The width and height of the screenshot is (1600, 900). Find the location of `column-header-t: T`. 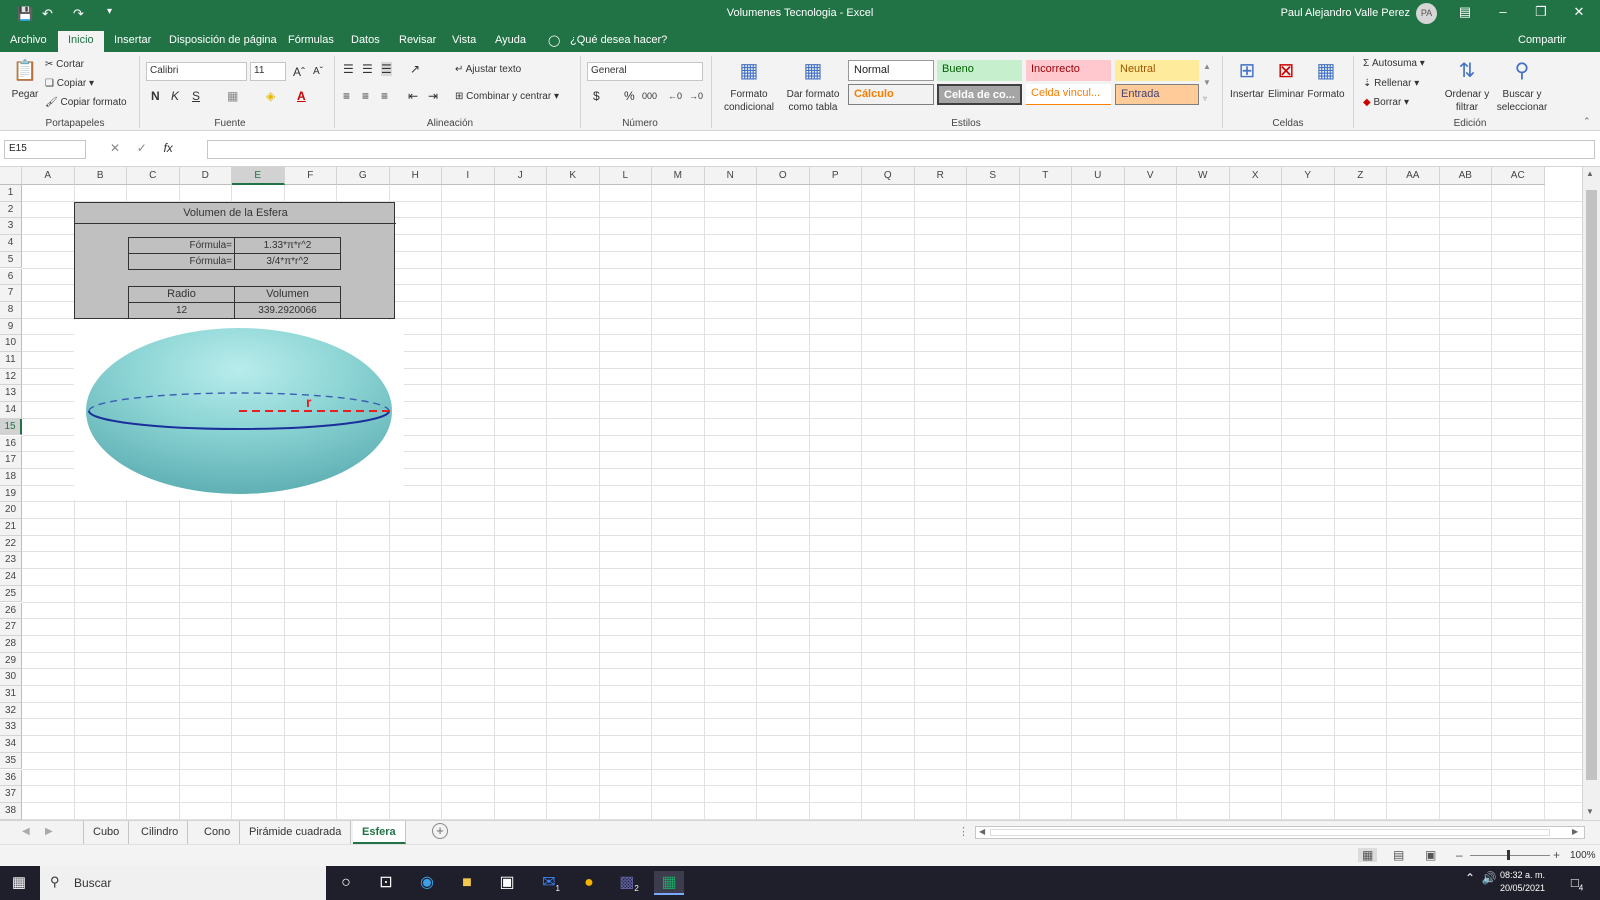

column-header-t: T is located at coordinates (1045, 176).